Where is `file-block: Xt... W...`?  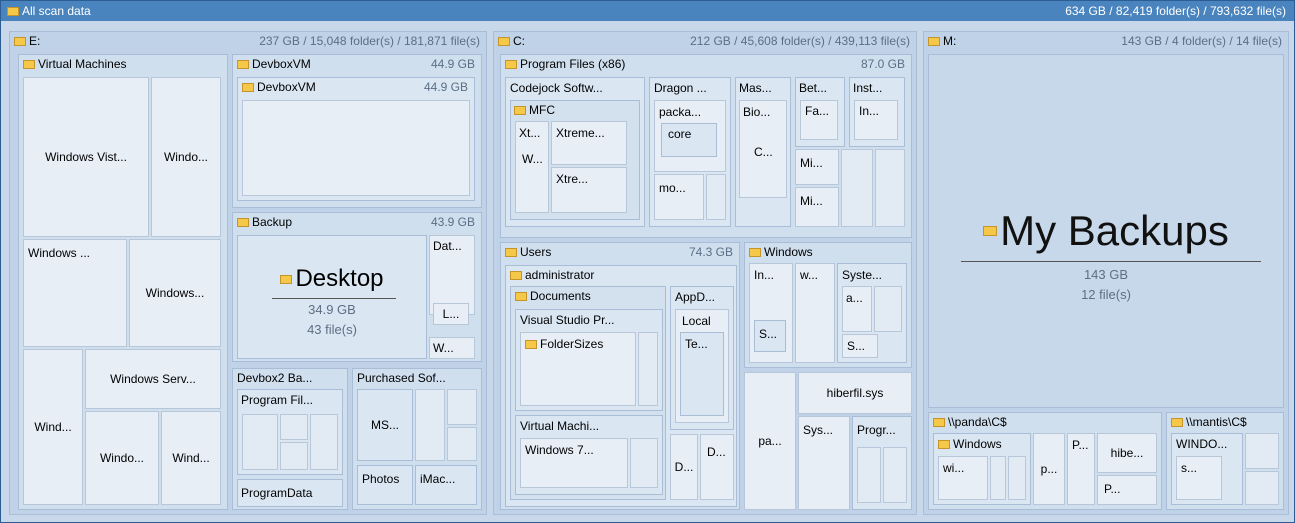 file-block: Xt... W... is located at coordinates (532, 167).